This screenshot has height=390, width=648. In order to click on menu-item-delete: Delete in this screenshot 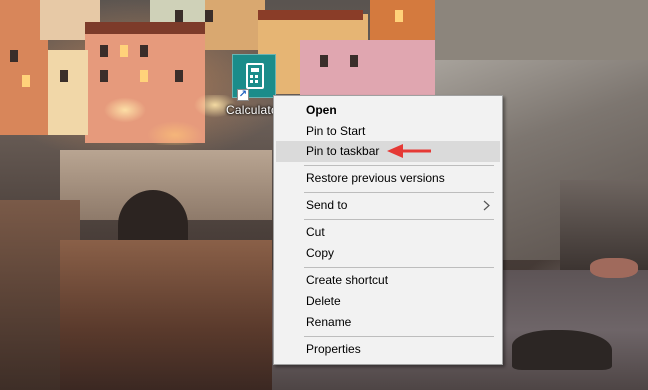, I will do `click(388, 301)`.